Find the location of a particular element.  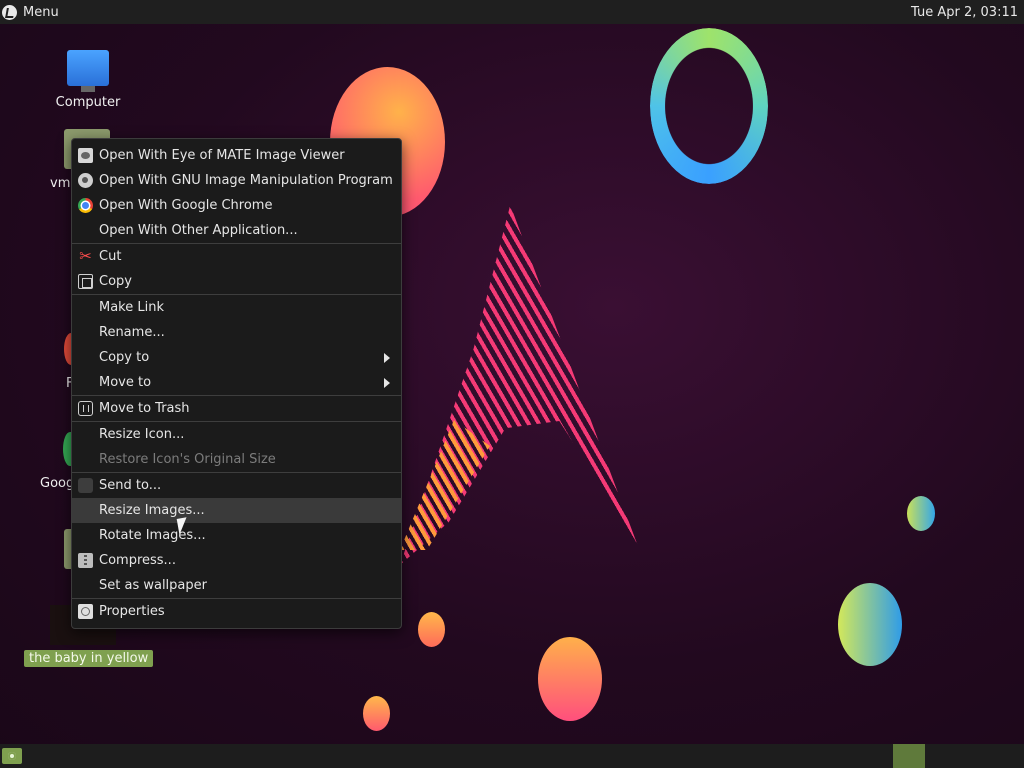

menu-item-label: Copy to is located at coordinates (124, 357).